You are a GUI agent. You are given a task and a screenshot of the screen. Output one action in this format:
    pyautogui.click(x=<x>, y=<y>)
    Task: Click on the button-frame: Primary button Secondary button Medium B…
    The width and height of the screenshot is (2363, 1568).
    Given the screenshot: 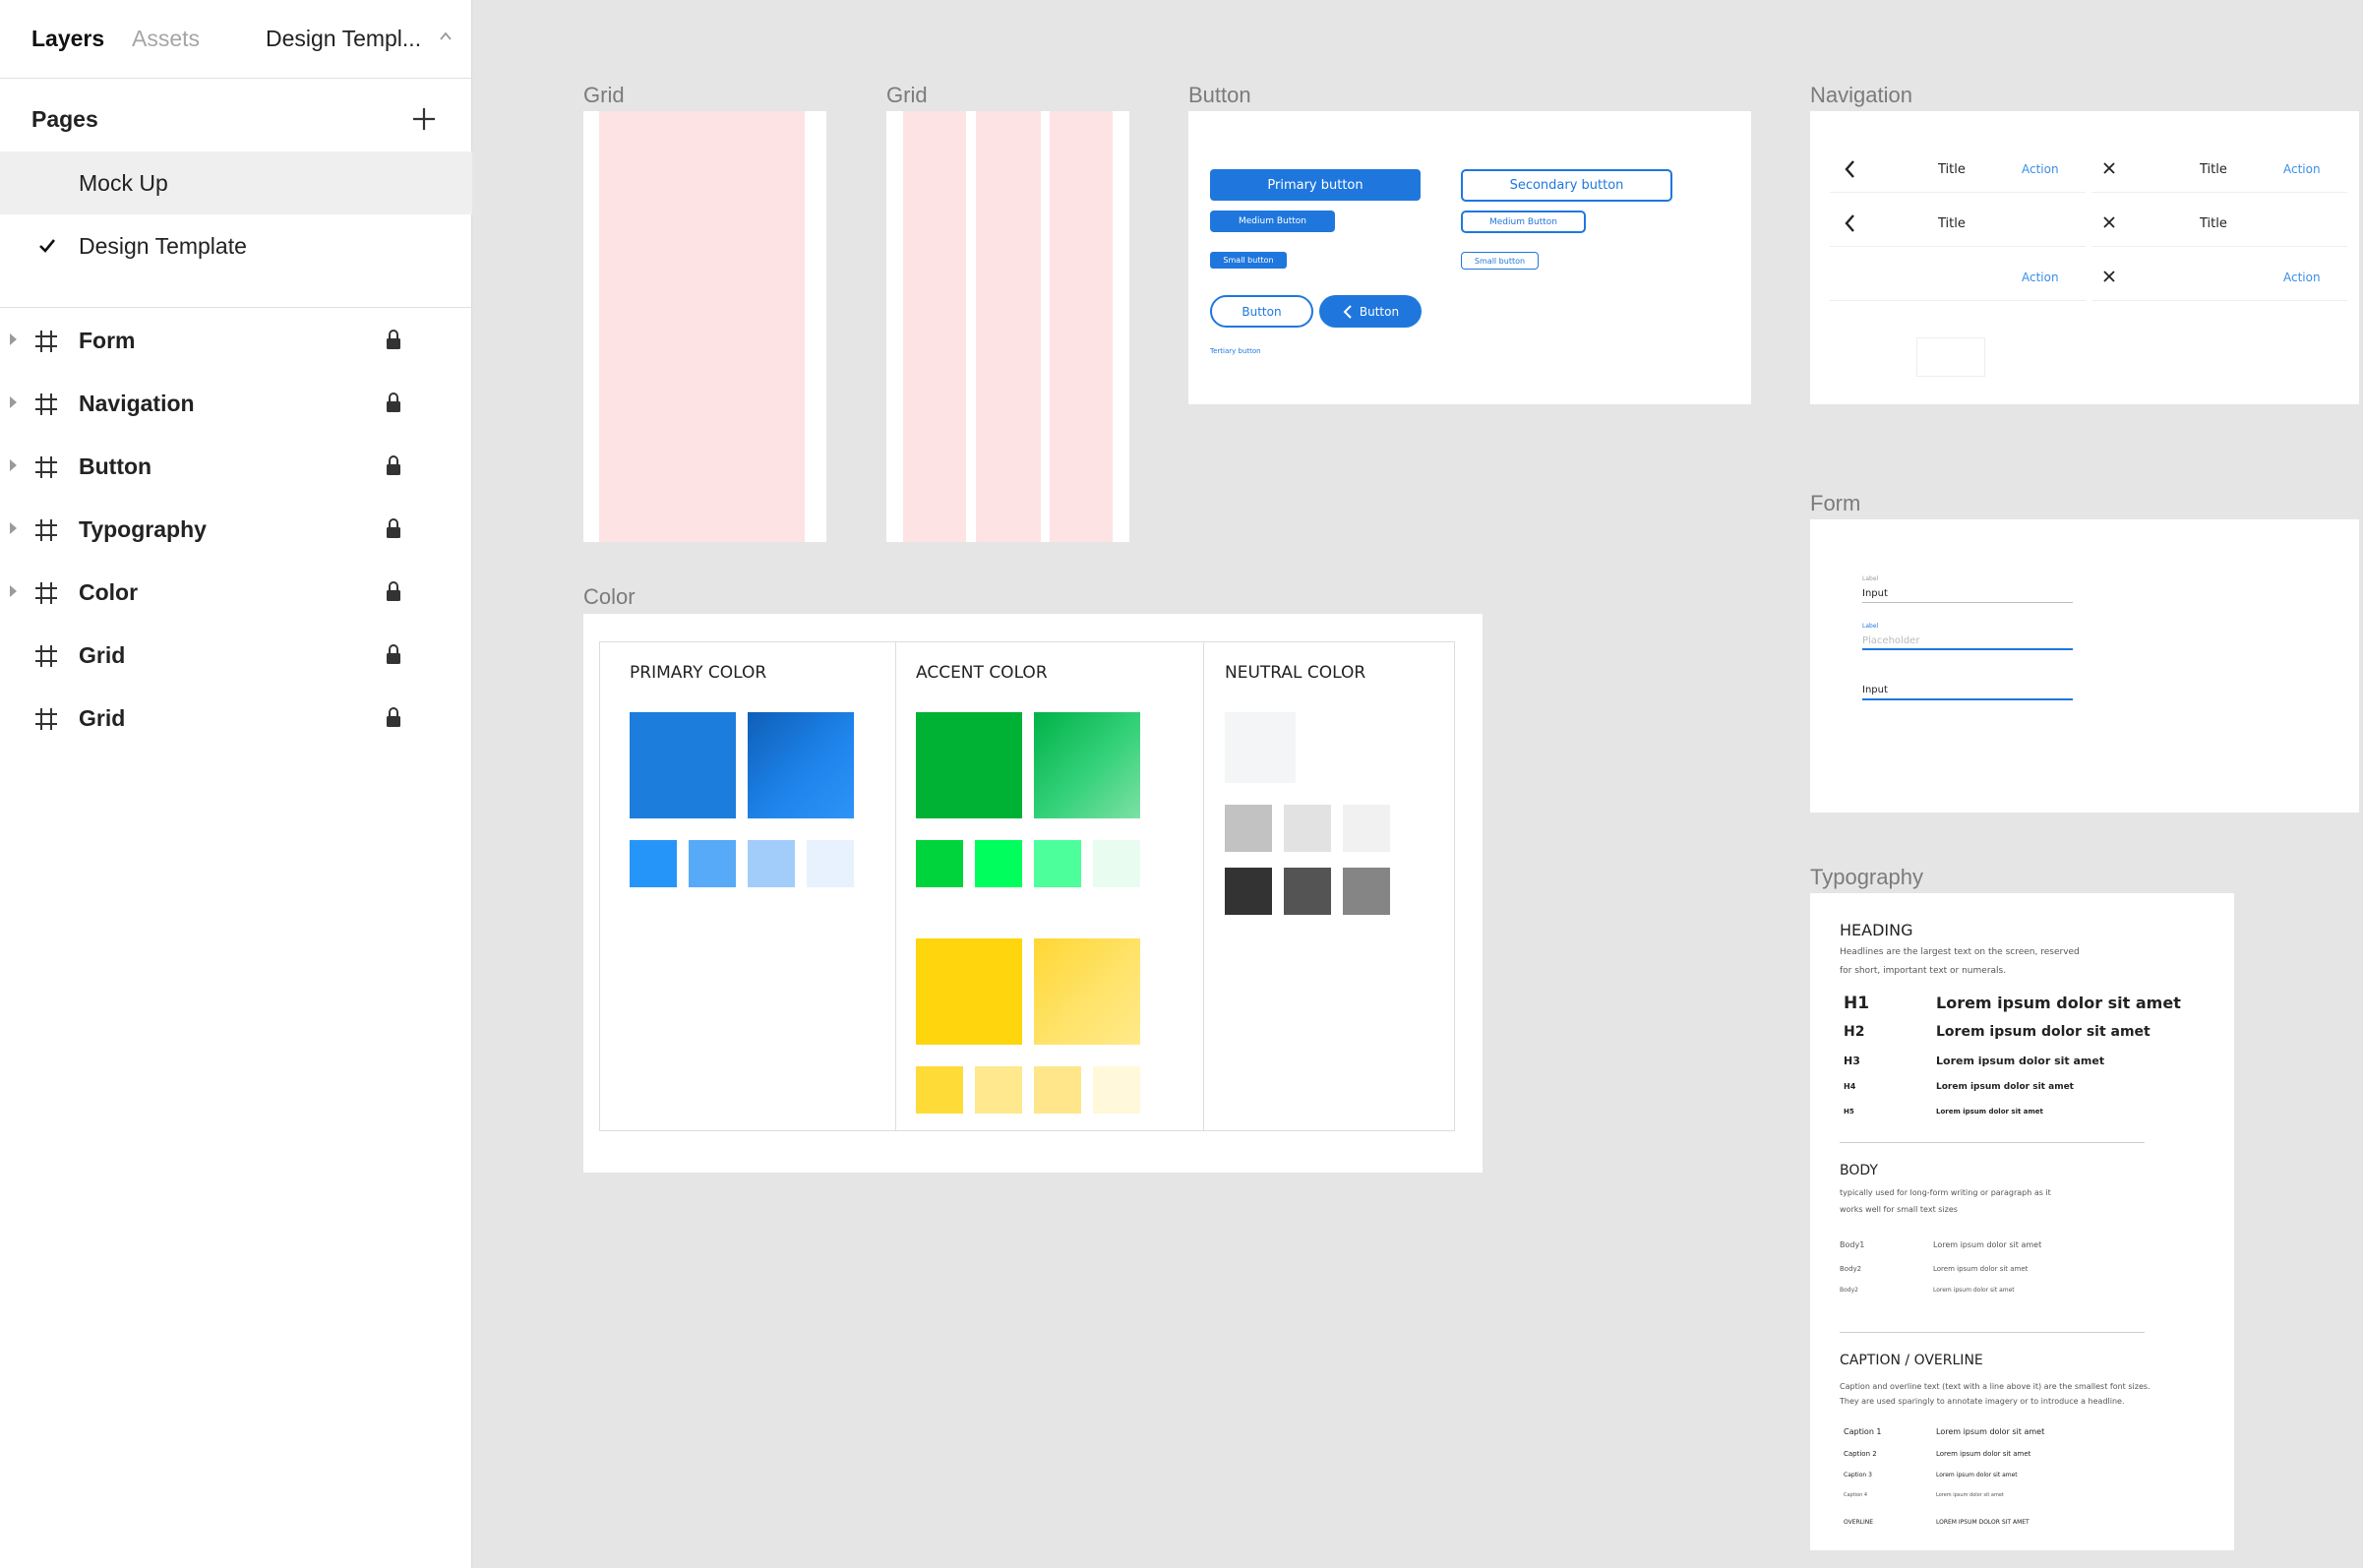 What is the action you would take?
    pyautogui.click(x=1469, y=257)
    